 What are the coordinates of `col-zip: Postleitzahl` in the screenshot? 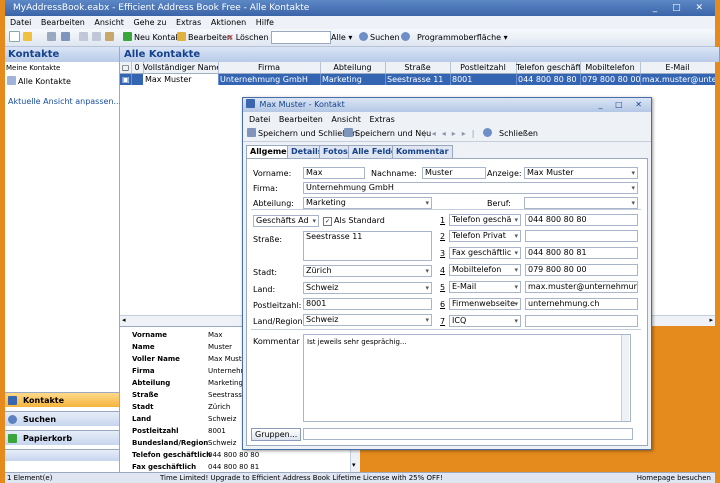 It's located at (483, 67).